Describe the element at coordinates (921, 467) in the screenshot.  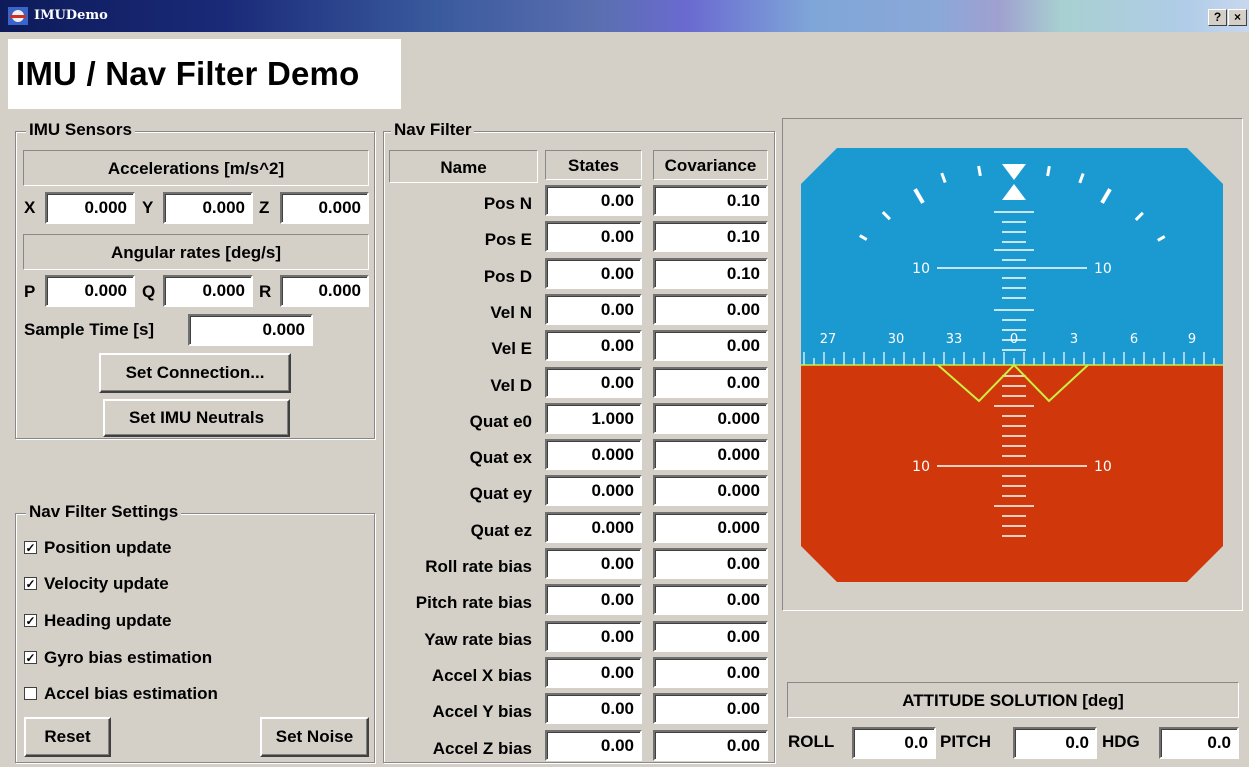
I see `pitch-label-down10-left: 10` at that location.